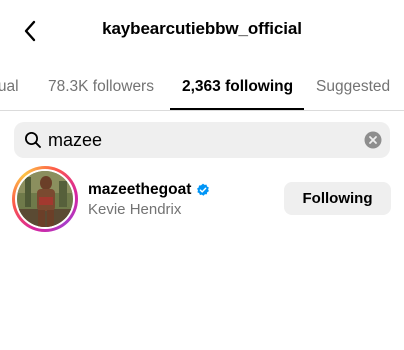 This screenshot has height=350, width=404. I want to click on profile-username-title: kaybearcutiebbw_official, so click(202, 28).